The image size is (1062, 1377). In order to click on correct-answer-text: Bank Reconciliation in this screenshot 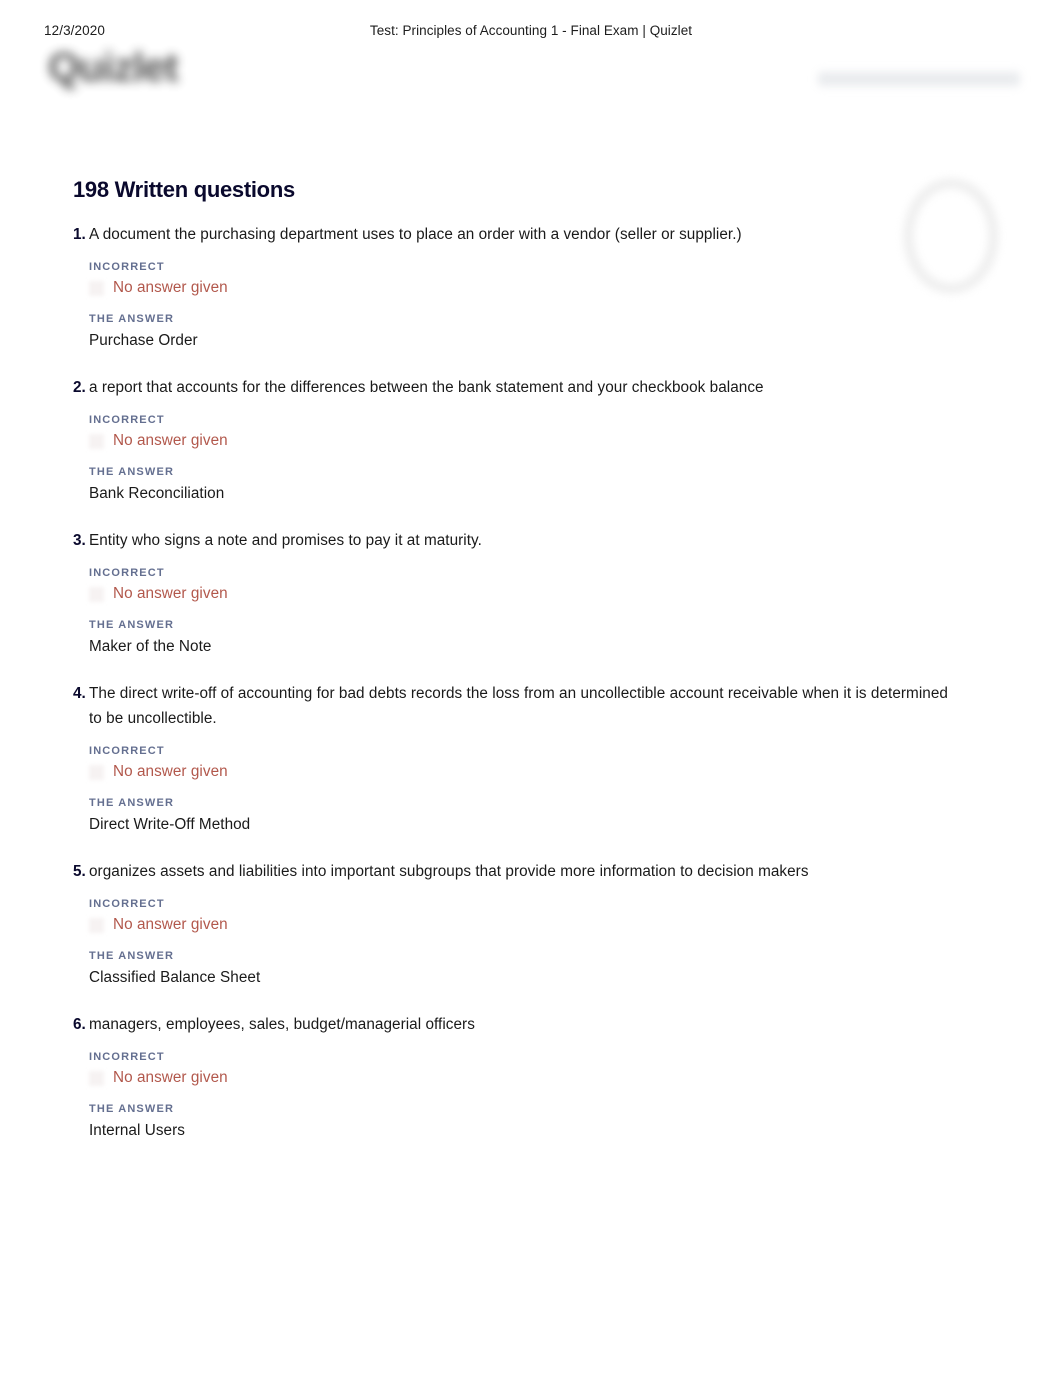, I will do `click(157, 493)`.